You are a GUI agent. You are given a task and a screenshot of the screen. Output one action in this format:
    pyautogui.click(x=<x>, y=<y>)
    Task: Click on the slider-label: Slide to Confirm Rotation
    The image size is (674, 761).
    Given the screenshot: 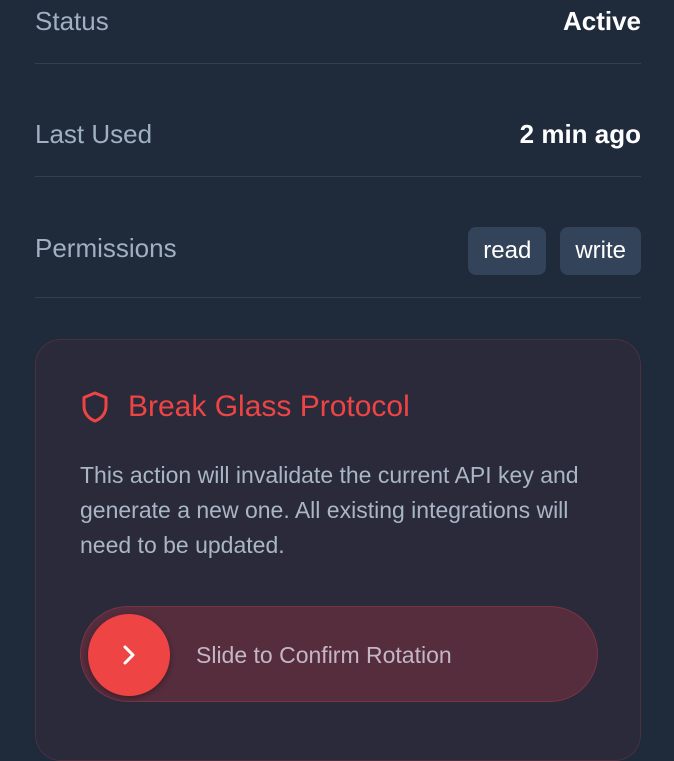 What is the action you would take?
    pyautogui.click(x=324, y=655)
    